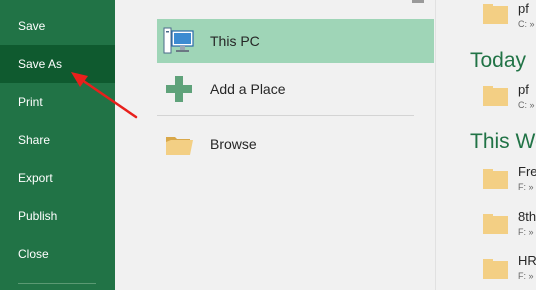 Image resolution: width=536 pixels, height=290 pixels. Describe the element at coordinates (295, 41) in the screenshot. I see `place-this-pc: This PC` at that location.